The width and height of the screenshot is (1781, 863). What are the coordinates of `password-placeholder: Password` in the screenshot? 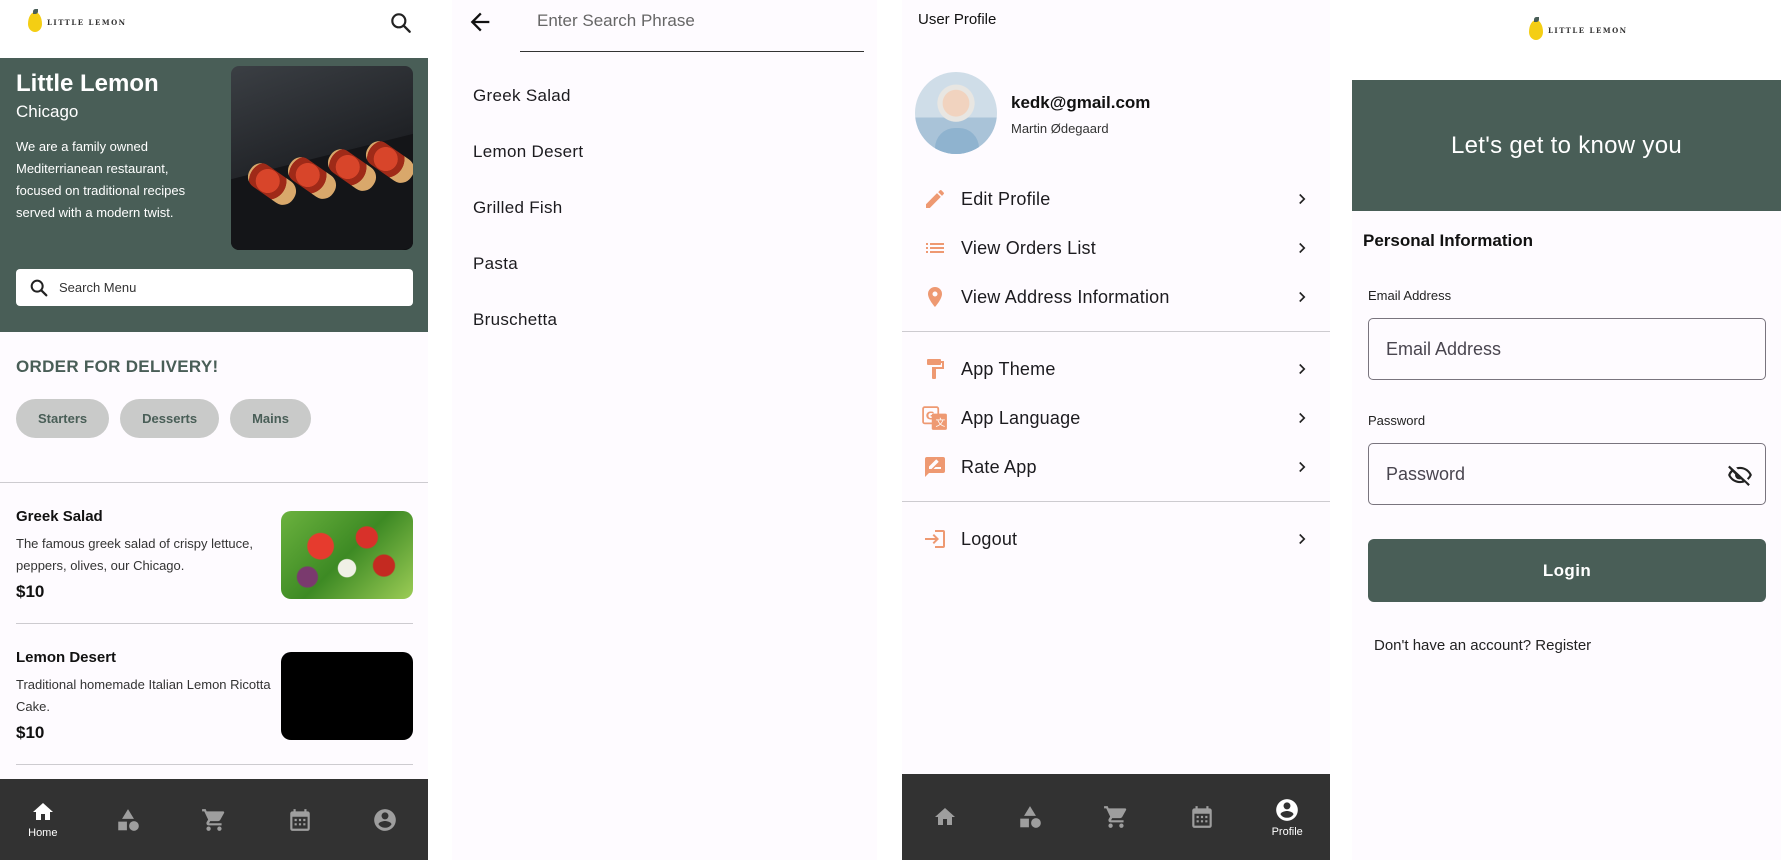 It's located at (1426, 473).